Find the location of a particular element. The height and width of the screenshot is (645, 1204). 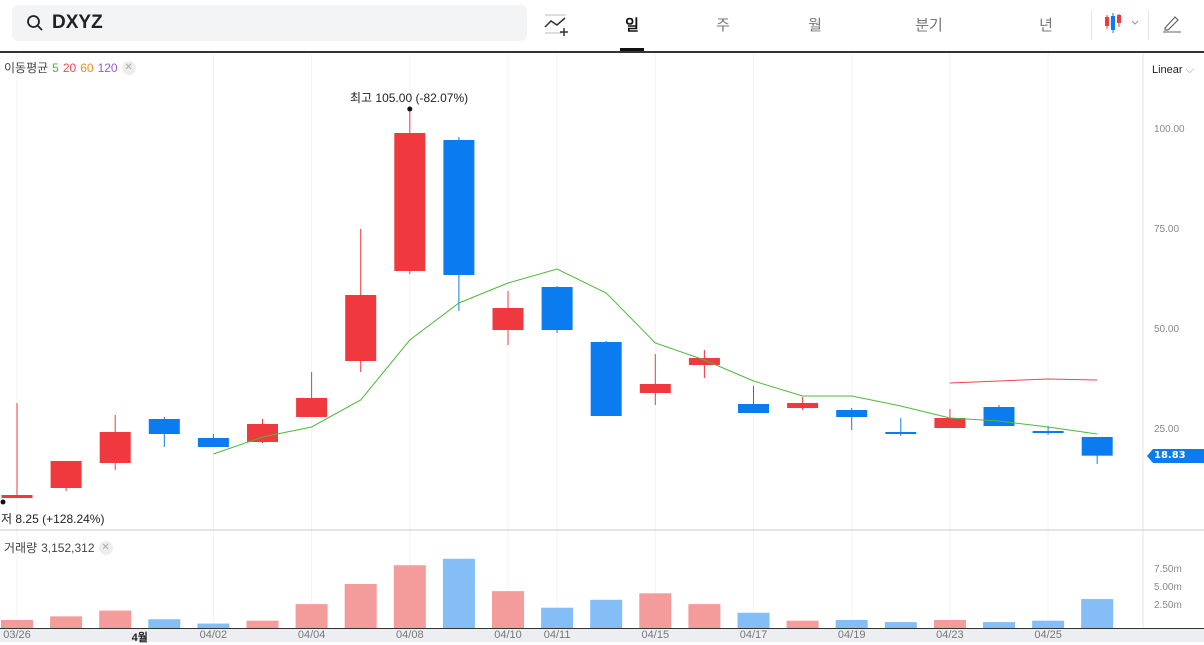

ma-5: 5 is located at coordinates (55, 67).